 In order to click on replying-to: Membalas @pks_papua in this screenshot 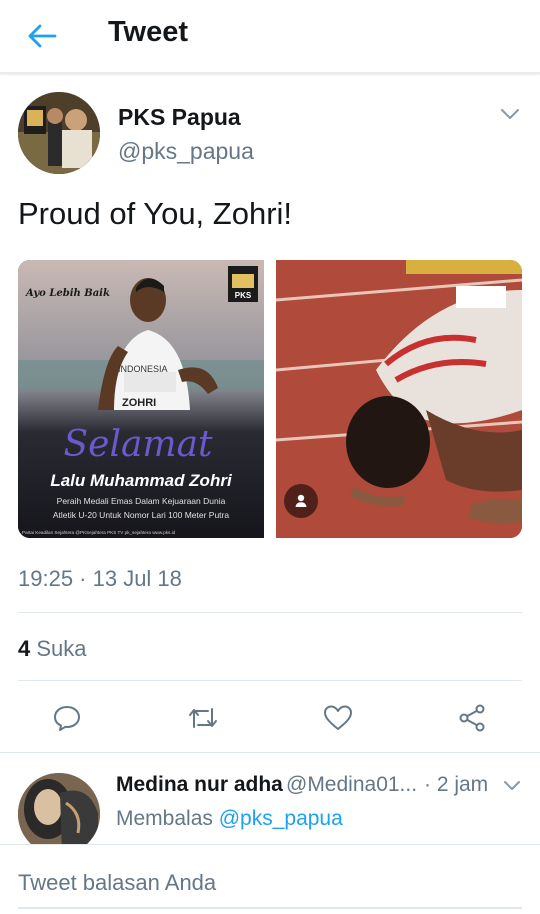, I will do `click(229, 819)`.